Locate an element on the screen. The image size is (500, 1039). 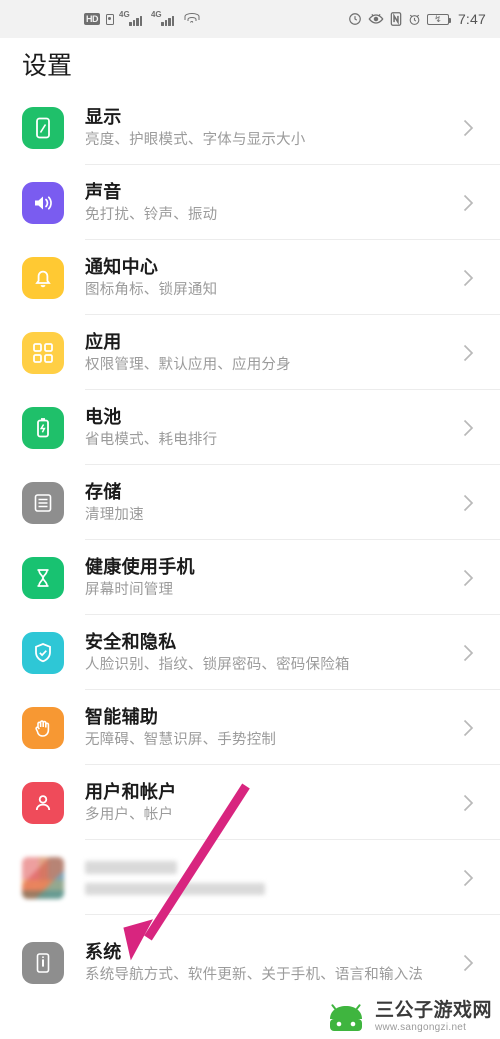
signal-4g-icon-2: 4G is located at coordinates (164, 18).